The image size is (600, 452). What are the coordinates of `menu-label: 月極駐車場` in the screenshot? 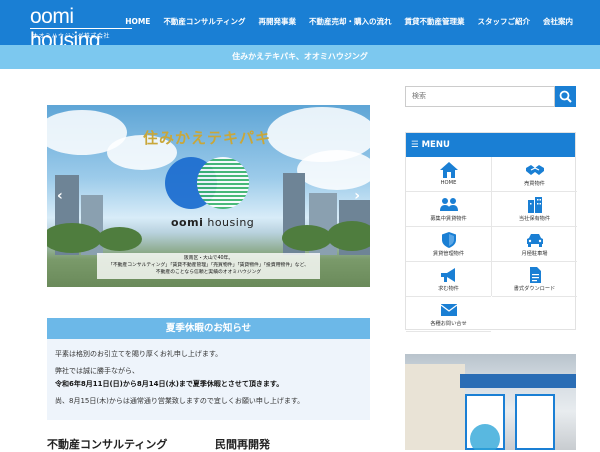 It's located at (534, 254).